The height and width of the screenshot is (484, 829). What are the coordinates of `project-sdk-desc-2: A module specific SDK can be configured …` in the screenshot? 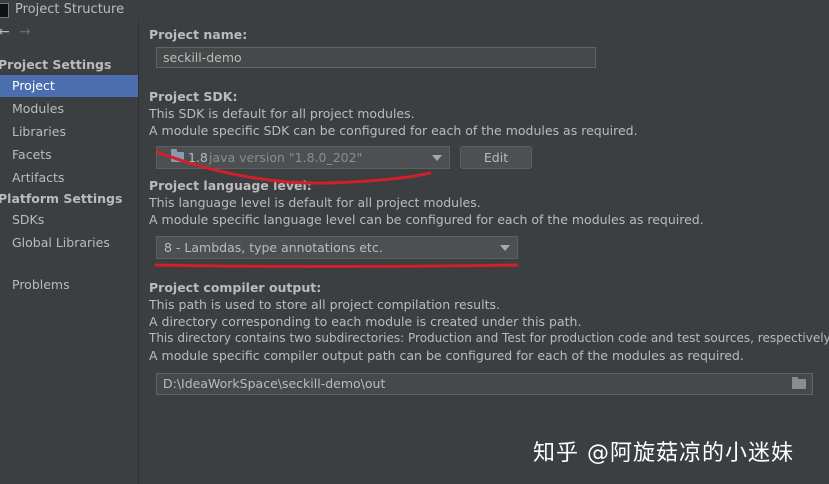 It's located at (393, 130).